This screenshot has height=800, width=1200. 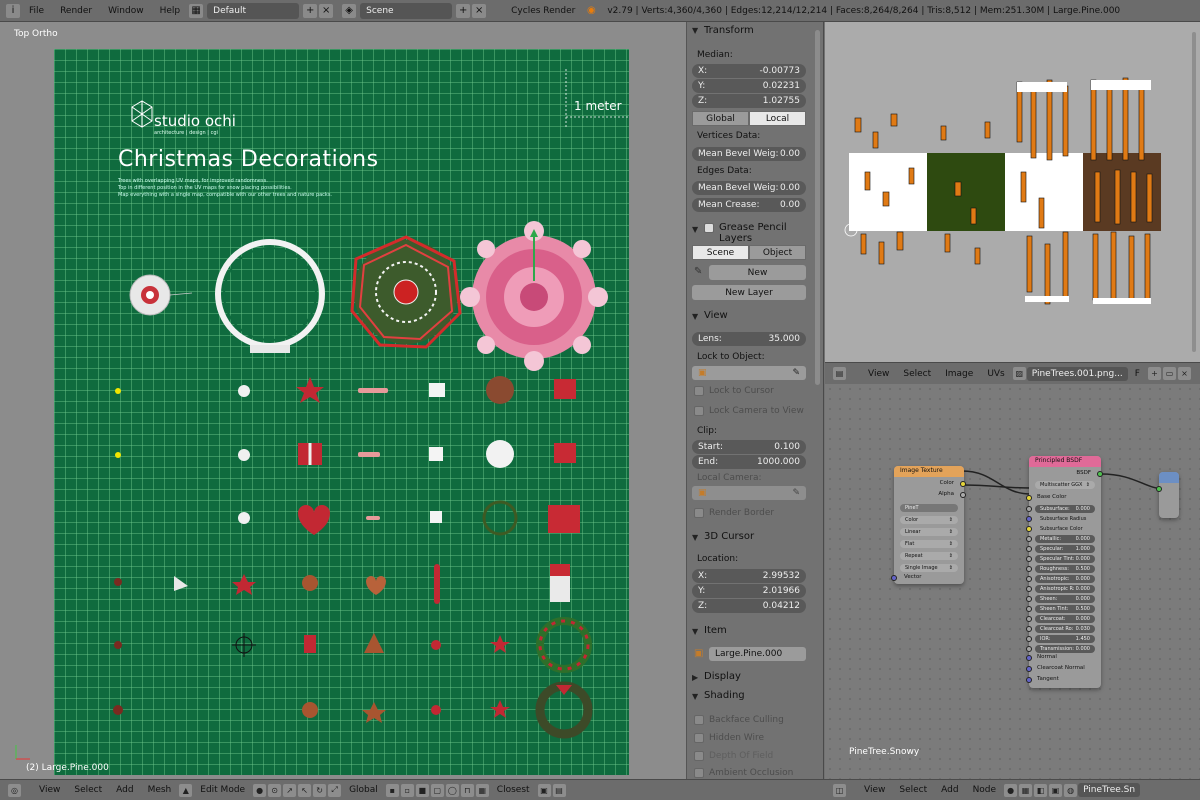 I want to click on lock-camera-checkbox, so click(x=699, y=411).